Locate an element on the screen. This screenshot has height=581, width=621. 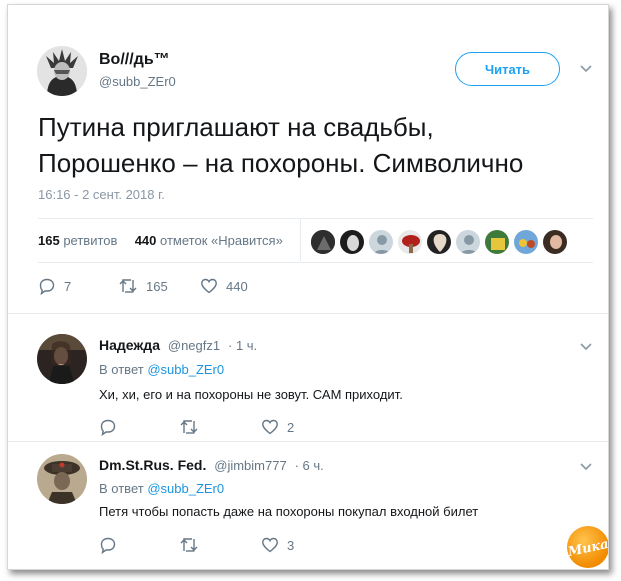
author-handle: @subb_ZEr0 is located at coordinates (137, 81).